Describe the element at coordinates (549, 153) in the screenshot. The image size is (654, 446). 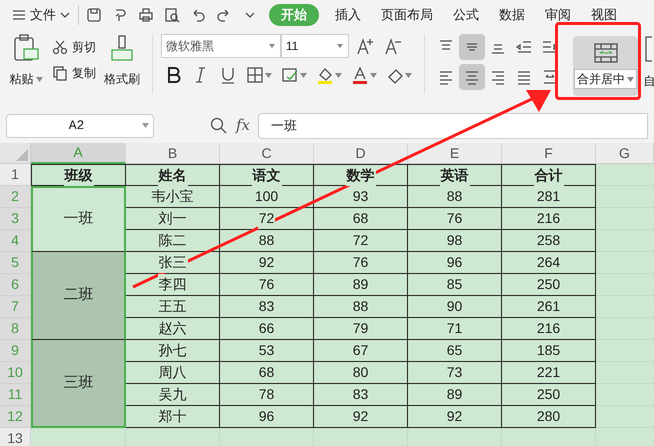
I see `column-header: F` at that location.